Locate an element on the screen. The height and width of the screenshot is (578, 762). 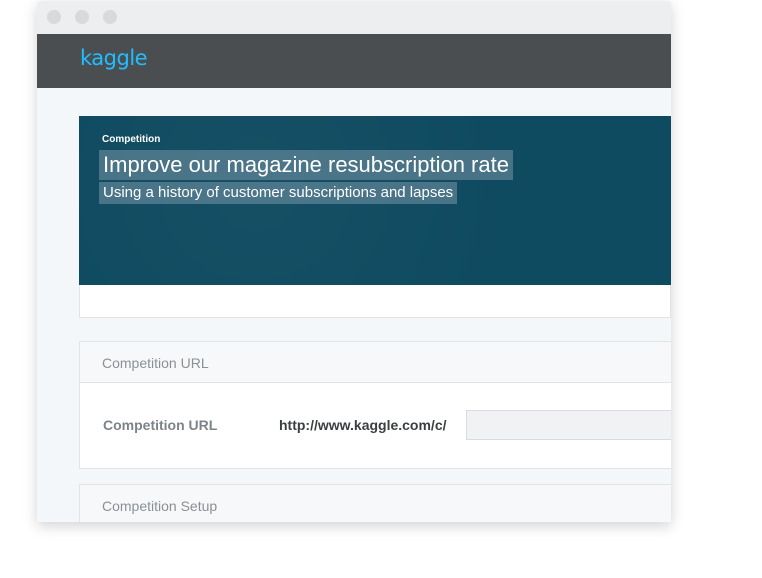
window-maximize-dot is located at coordinates (110, 17).